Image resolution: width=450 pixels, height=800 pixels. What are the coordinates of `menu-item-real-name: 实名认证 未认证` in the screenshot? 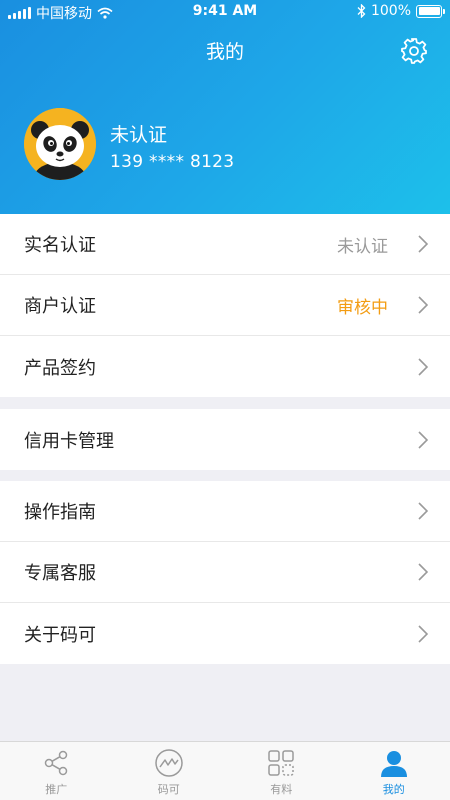 It's located at (225, 244).